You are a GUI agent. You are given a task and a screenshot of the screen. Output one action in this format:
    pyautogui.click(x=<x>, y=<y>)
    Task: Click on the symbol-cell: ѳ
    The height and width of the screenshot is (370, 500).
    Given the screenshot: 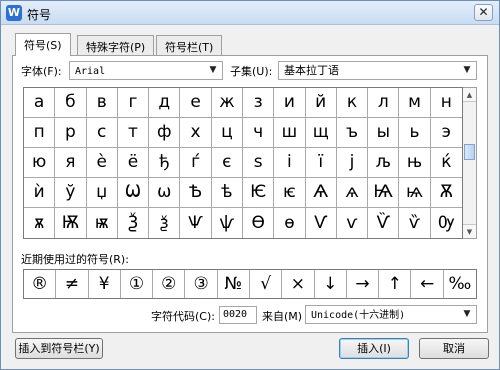 What is the action you would take?
    pyautogui.click(x=290, y=223)
    